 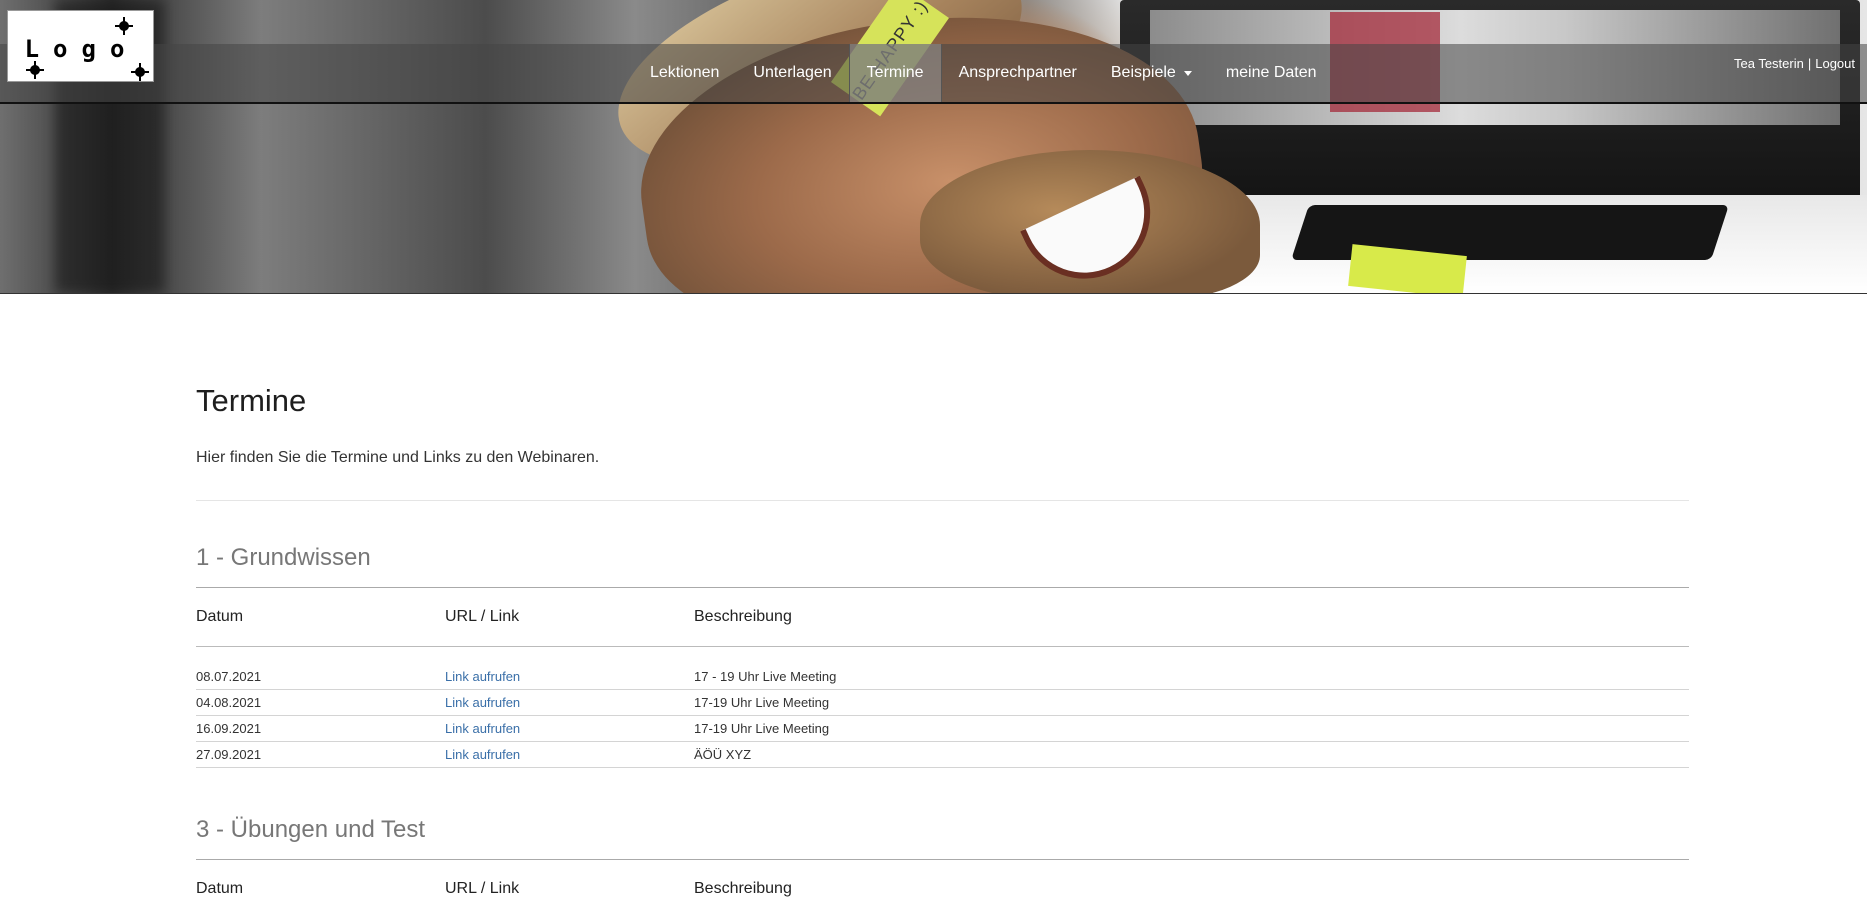 I want to click on row-date: 04.08.2021, so click(x=229, y=702).